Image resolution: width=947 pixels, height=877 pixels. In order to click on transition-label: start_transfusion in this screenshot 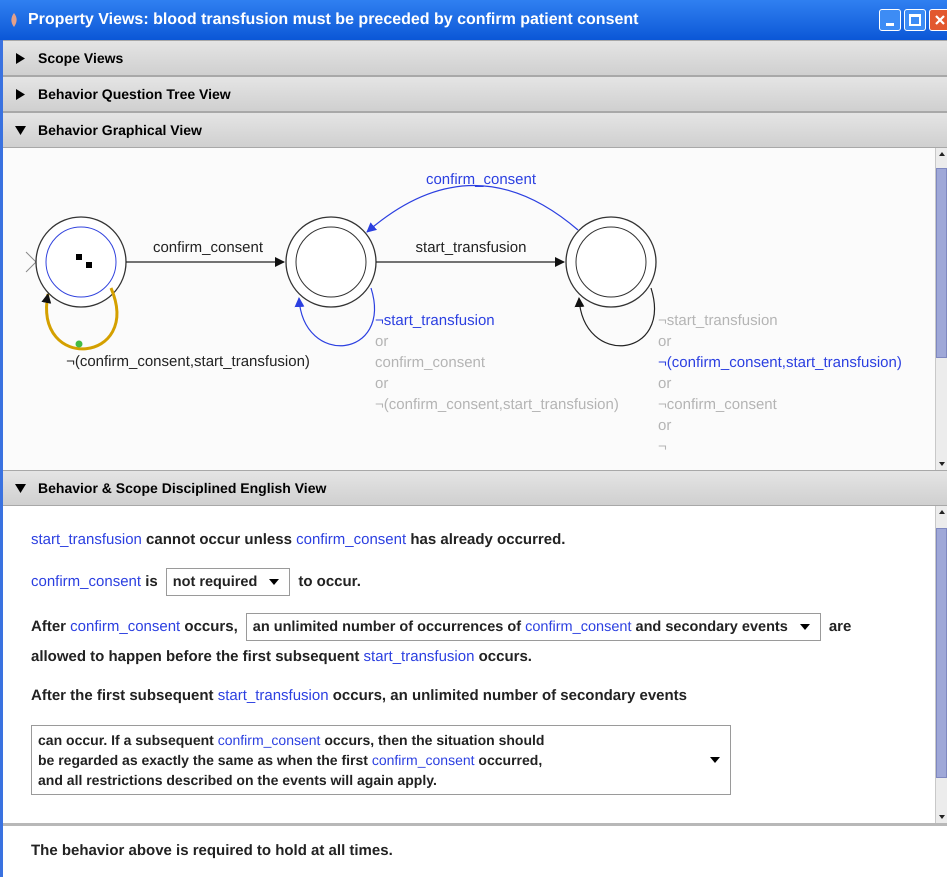, I will do `click(471, 247)`.